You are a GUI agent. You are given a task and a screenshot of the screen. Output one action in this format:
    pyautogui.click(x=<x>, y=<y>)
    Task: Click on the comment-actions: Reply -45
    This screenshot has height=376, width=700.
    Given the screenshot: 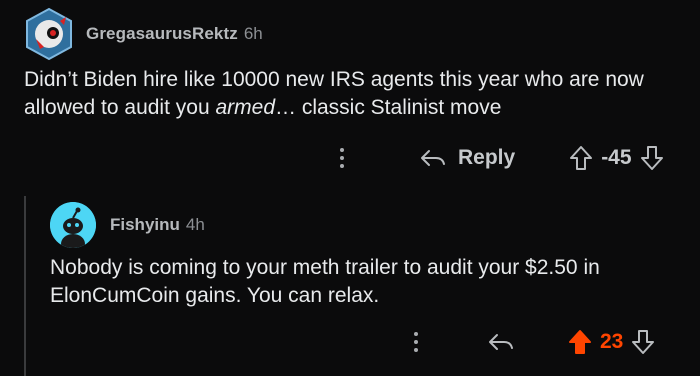 What is the action you would take?
    pyautogui.click(x=510, y=158)
    